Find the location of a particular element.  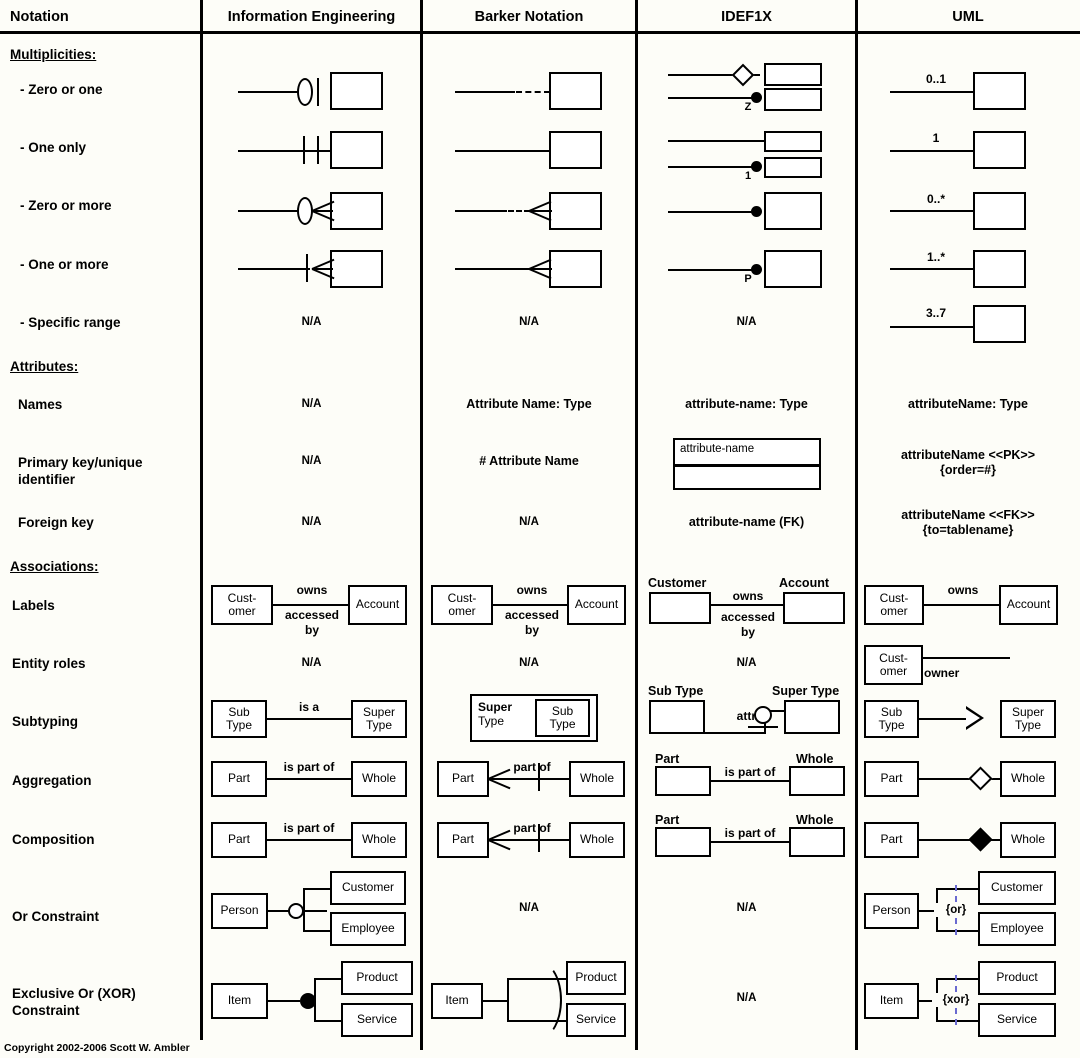

row-label-specific-range: - Specific range is located at coordinates (70, 322).